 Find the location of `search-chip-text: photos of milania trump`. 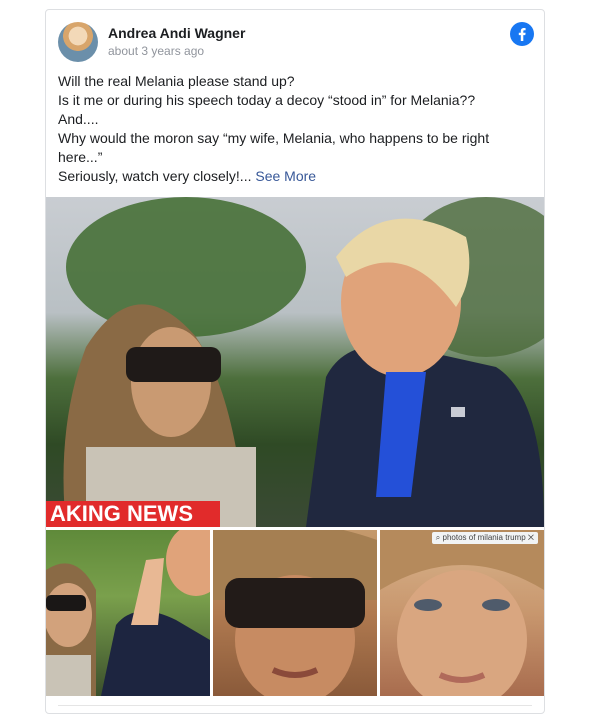

search-chip-text: photos of milania trump is located at coordinates (484, 537).